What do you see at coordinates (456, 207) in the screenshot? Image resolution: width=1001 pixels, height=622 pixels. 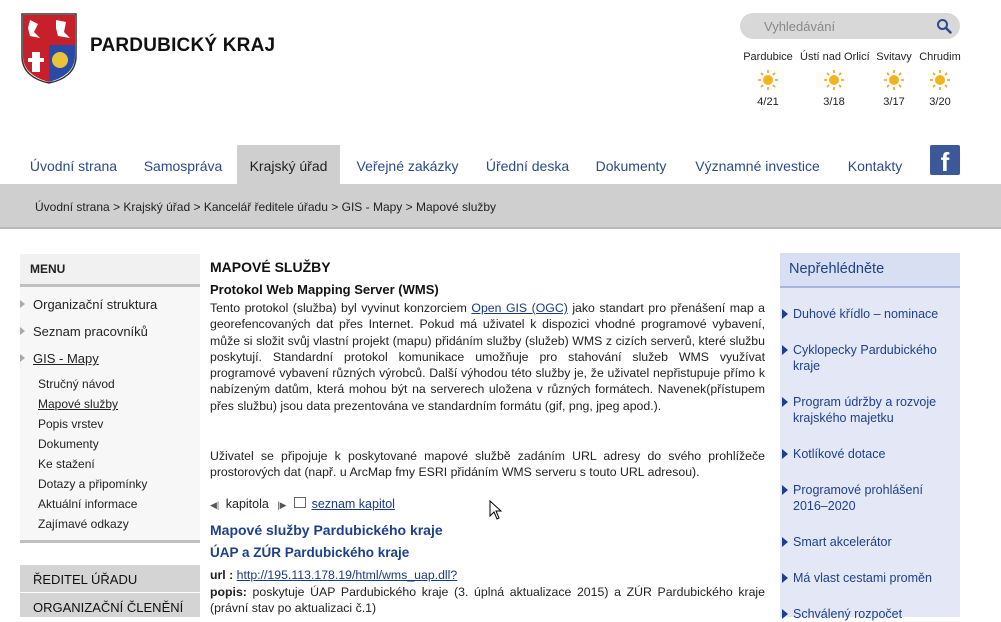 I see `breadcrumb-item-current: Mapové služby` at bounding box center [456, 207].